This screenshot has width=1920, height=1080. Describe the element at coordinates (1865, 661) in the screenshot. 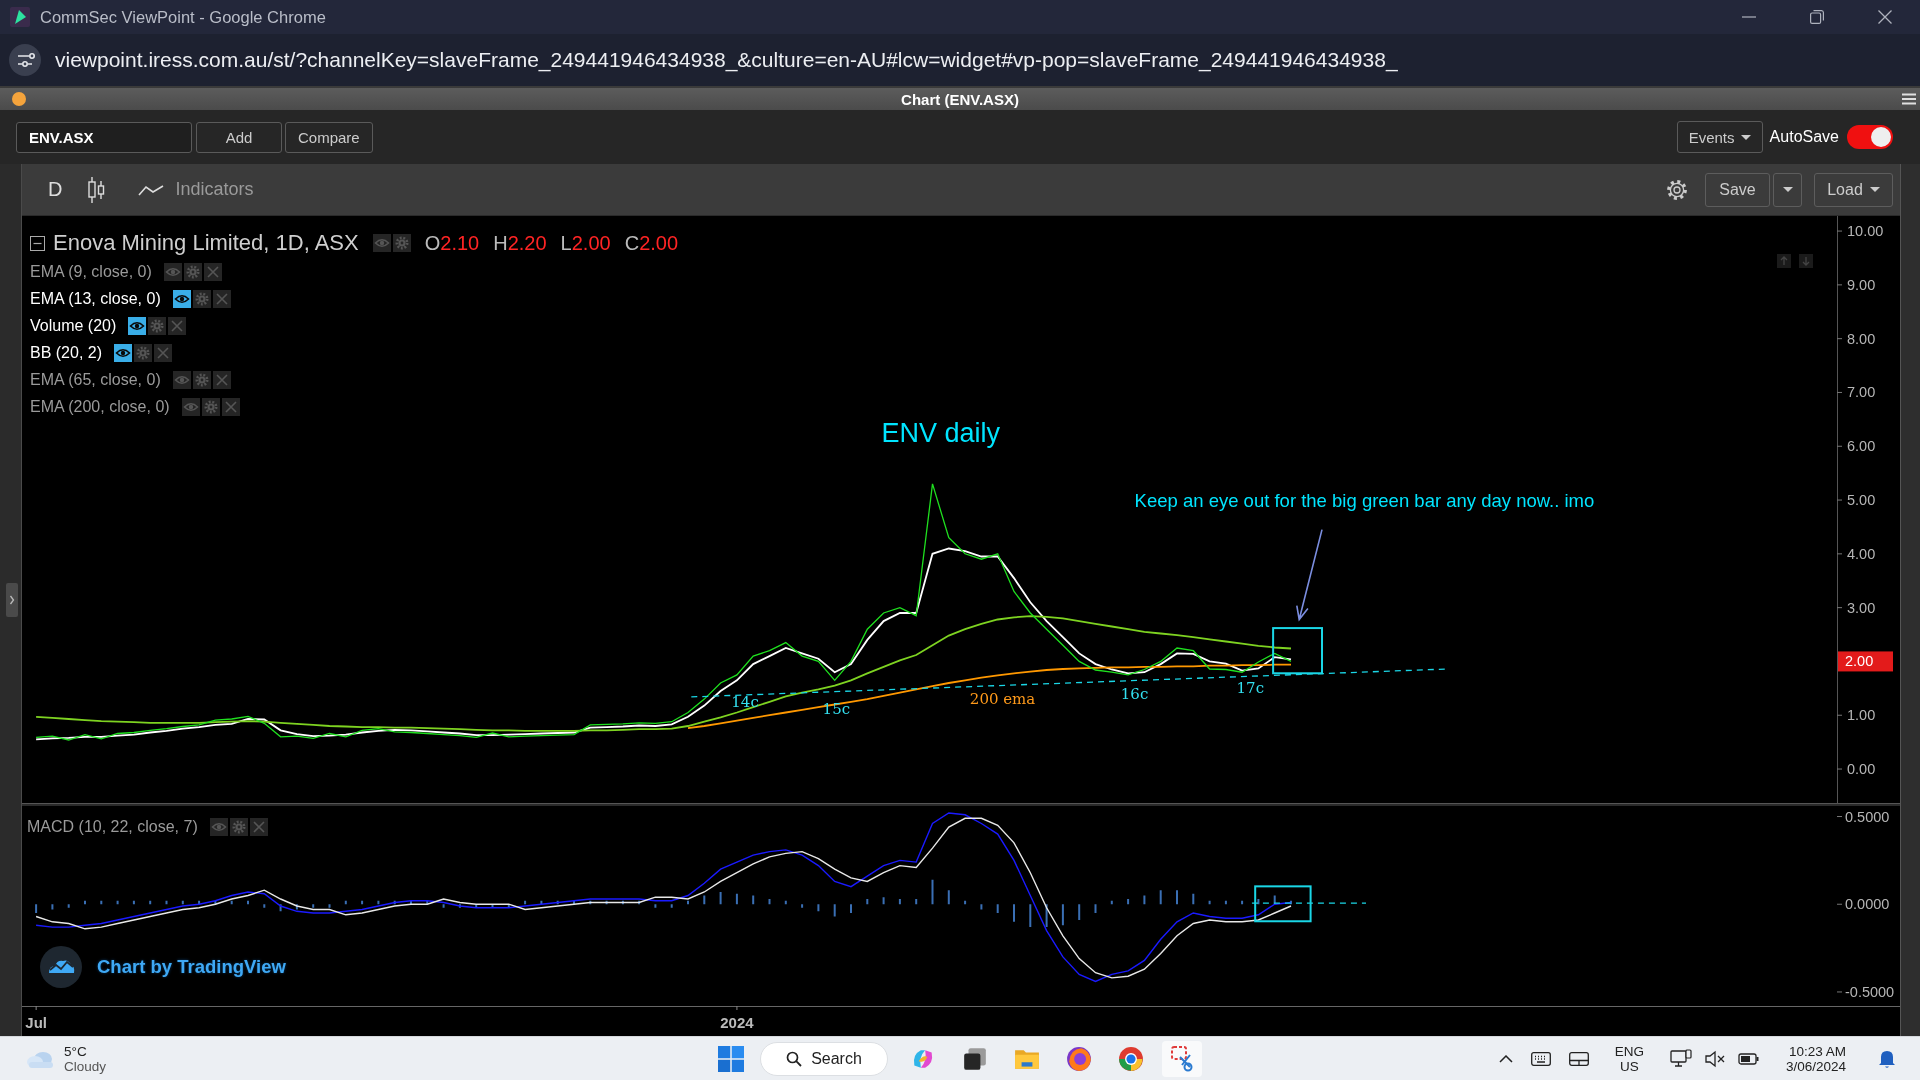

I see `last-price-label: 2.00` at that location.